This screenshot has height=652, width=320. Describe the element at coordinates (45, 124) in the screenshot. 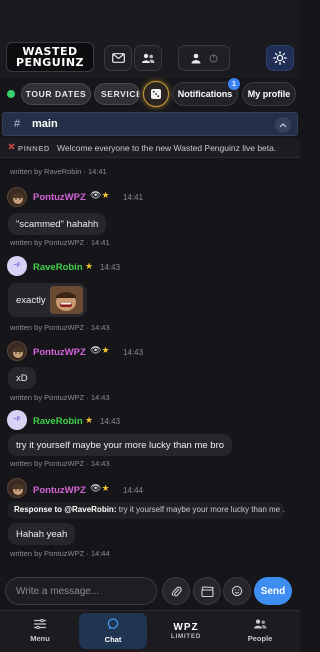

I see `channel-name: main` at that location.